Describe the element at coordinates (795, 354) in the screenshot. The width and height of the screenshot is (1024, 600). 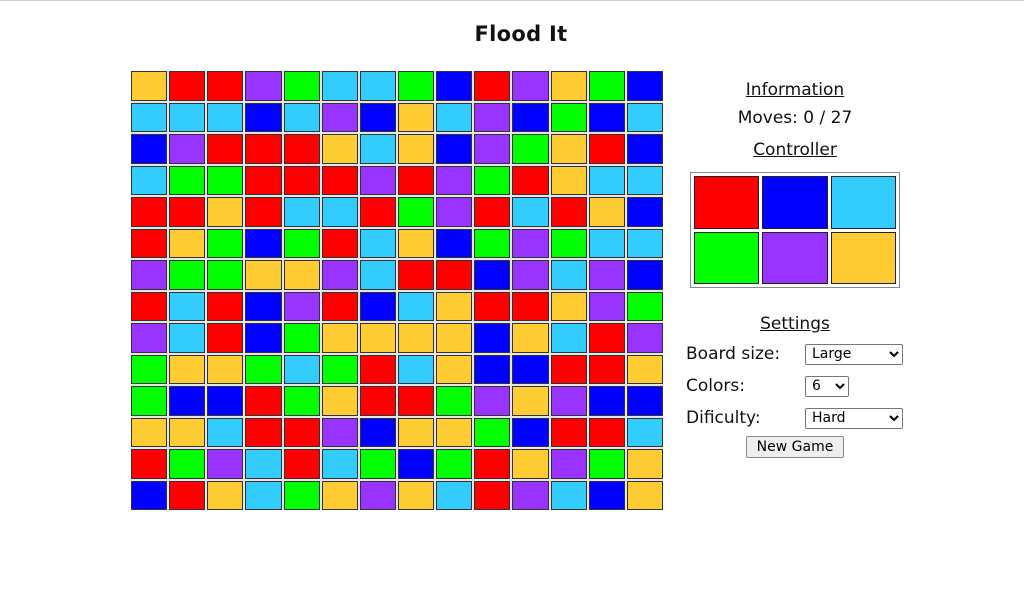
I see `board-size-row: Board size: Large` at that location.